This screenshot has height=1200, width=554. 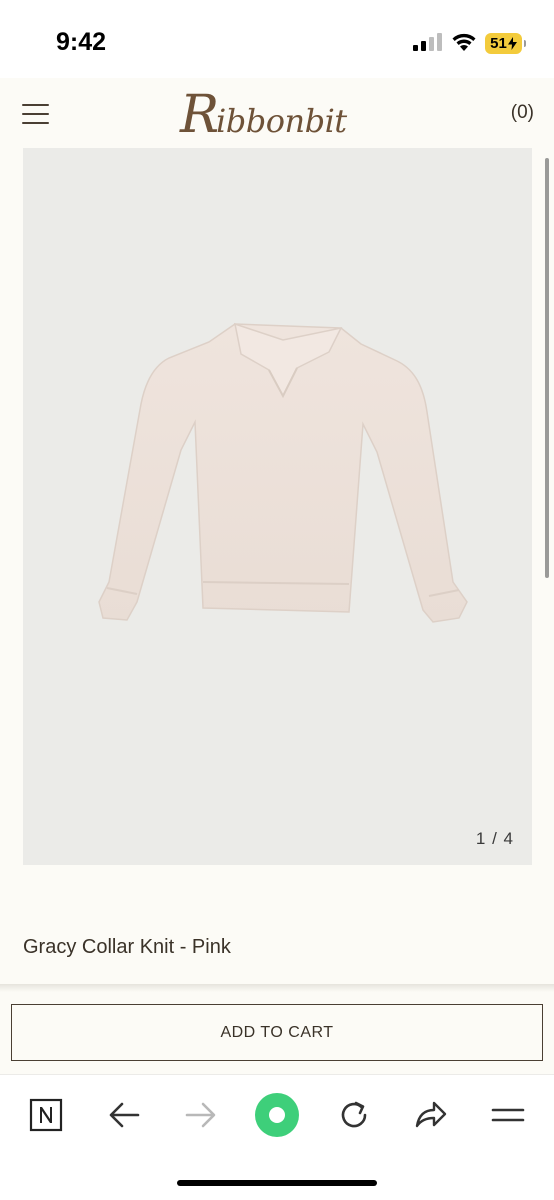 What do you see at coordinates (46, 1115) in the screenshot?
I see `naver-n-icon` at bounding box center [46, 1115].